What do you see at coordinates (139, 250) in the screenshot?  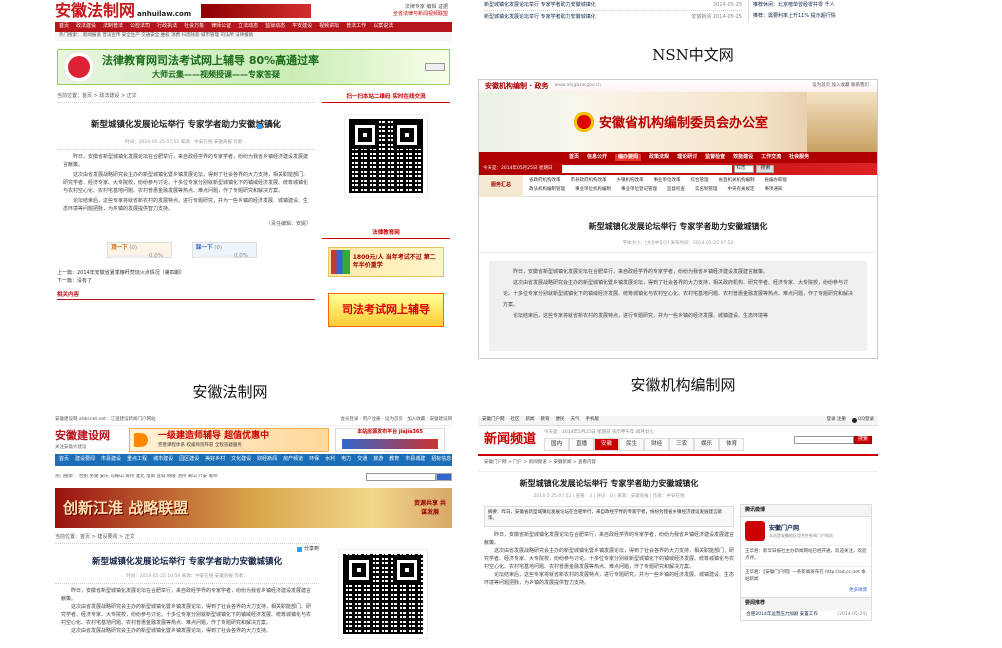 I see `vote-up-button: 顶一下 (0) 0.0%` at bounding box center [139, 250].